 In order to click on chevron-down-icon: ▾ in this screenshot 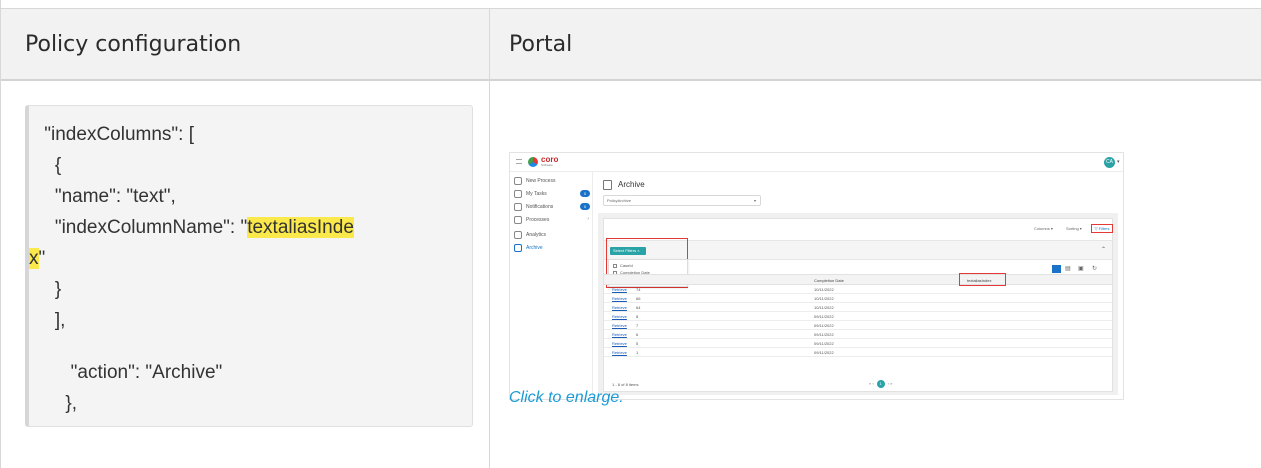, I will do `click(754, 200)`.